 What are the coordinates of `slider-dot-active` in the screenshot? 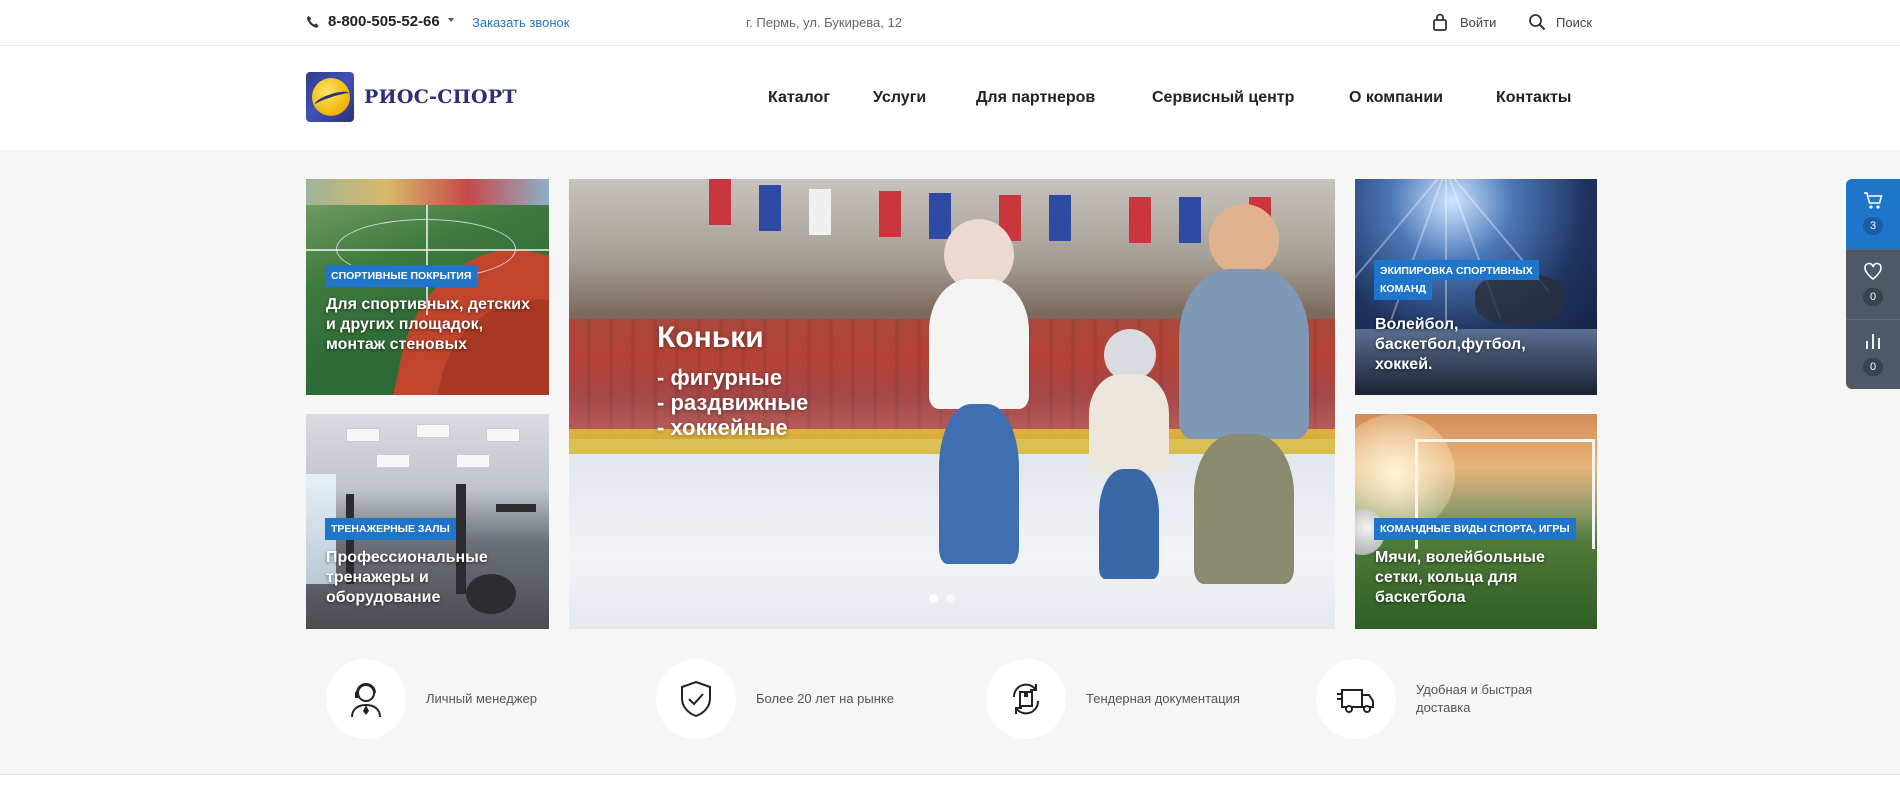 It's located at (933, 598).